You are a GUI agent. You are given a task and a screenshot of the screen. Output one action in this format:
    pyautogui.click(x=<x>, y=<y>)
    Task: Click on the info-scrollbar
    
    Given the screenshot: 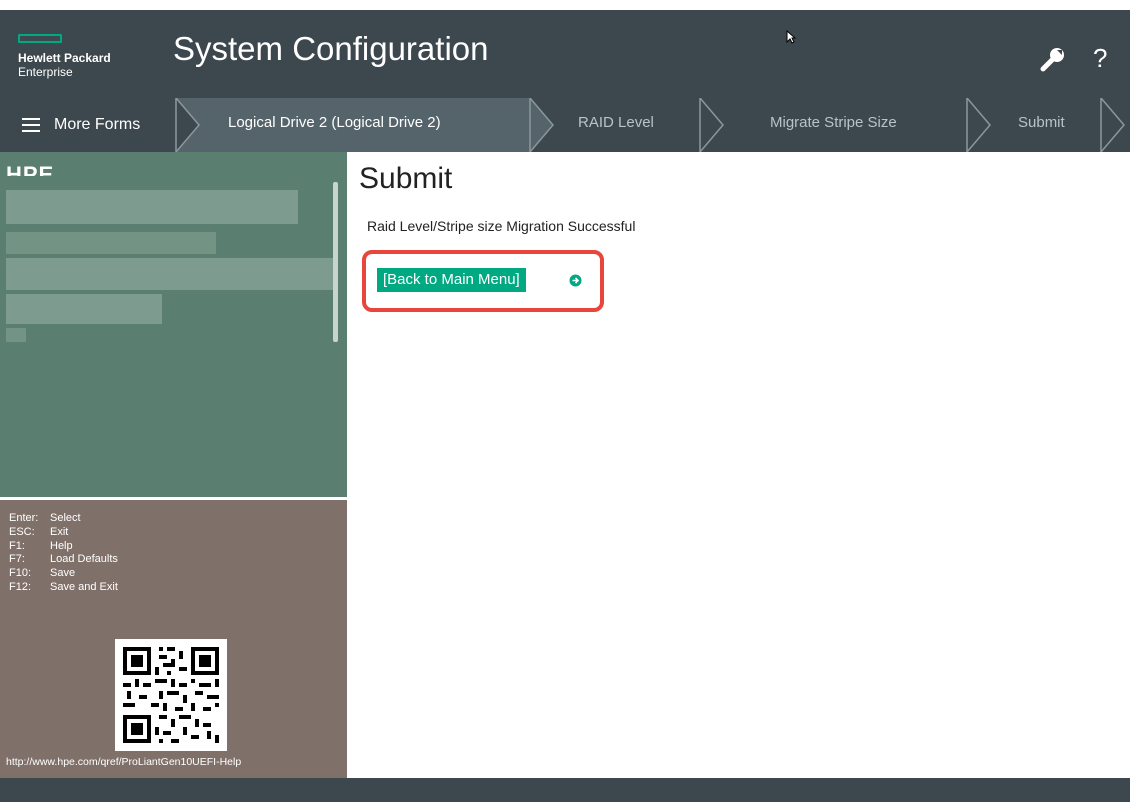 What is the action you would take?
    pyautogui.click(x=335, y=262)
    